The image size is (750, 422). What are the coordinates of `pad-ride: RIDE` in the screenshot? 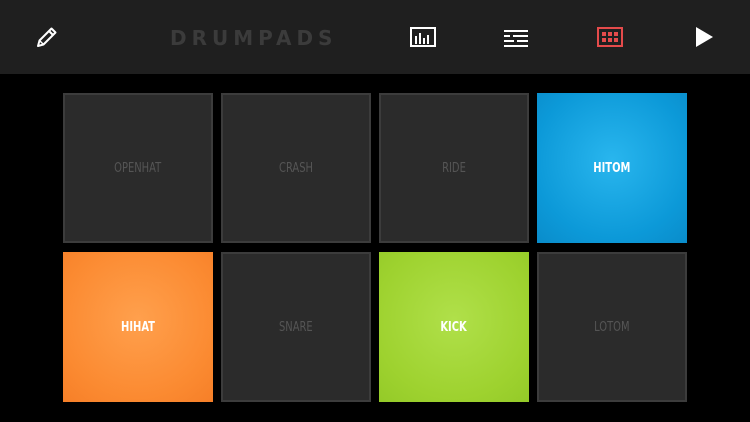 It's located at (454, 168).